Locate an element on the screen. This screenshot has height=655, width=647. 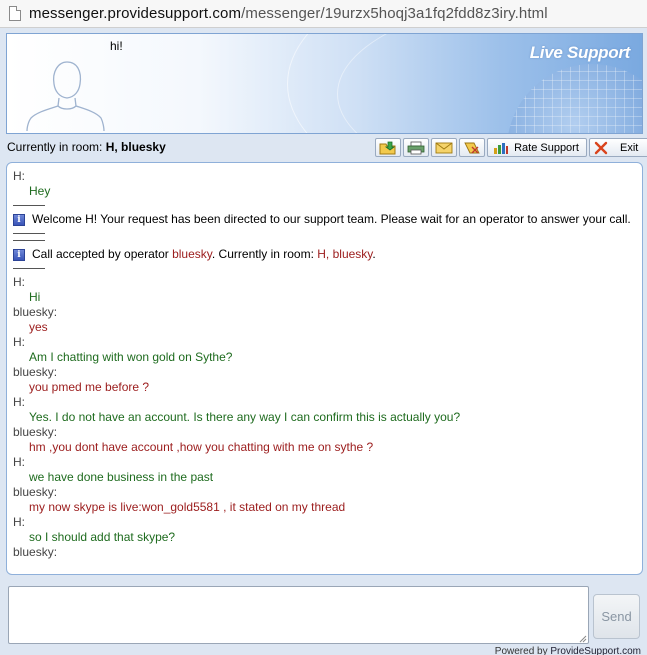
message-input is located at coordinates (298, 615).